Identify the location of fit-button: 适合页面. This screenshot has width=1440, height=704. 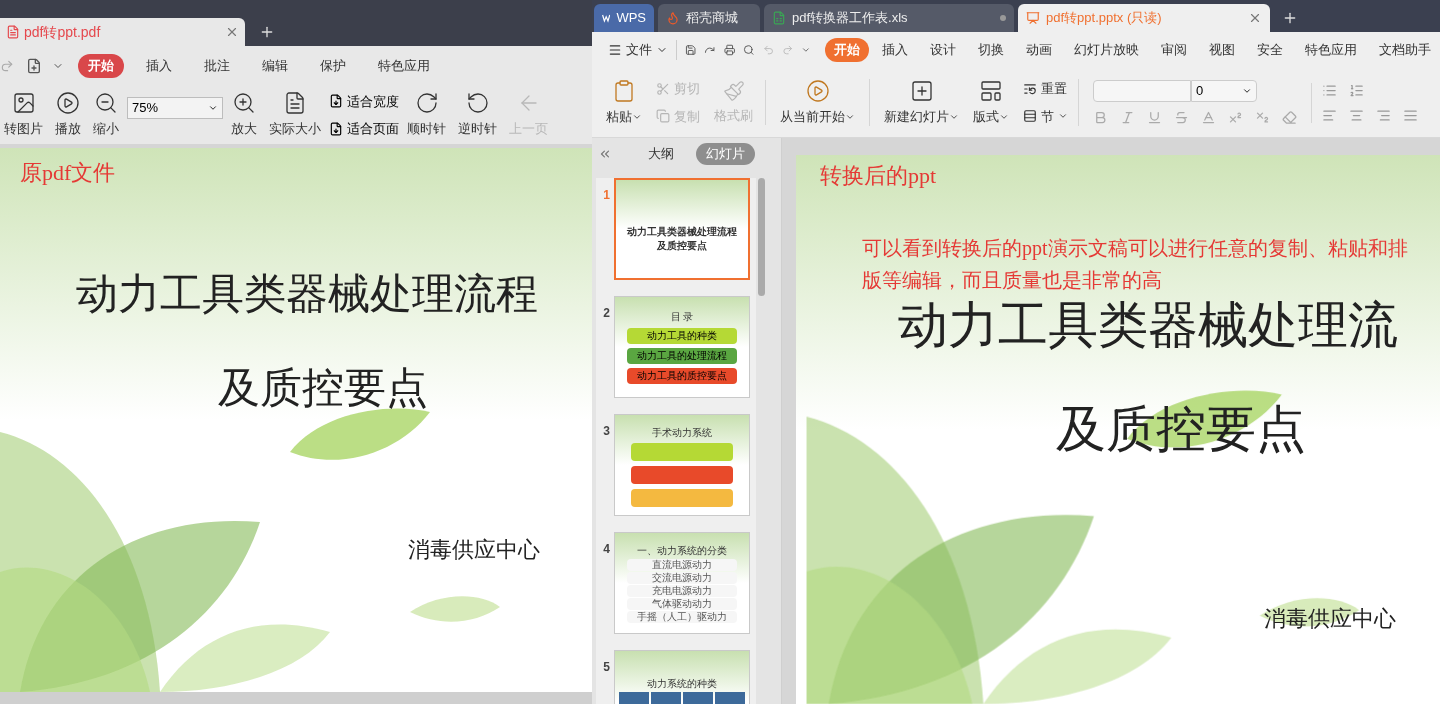
(364, 129).